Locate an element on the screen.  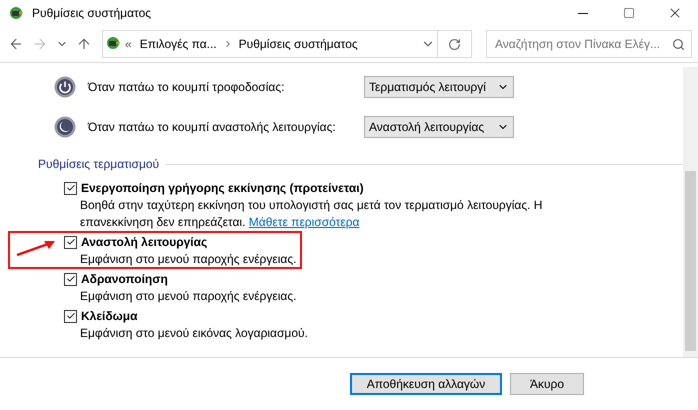
moon-icon is located at coordinates (65, 127).